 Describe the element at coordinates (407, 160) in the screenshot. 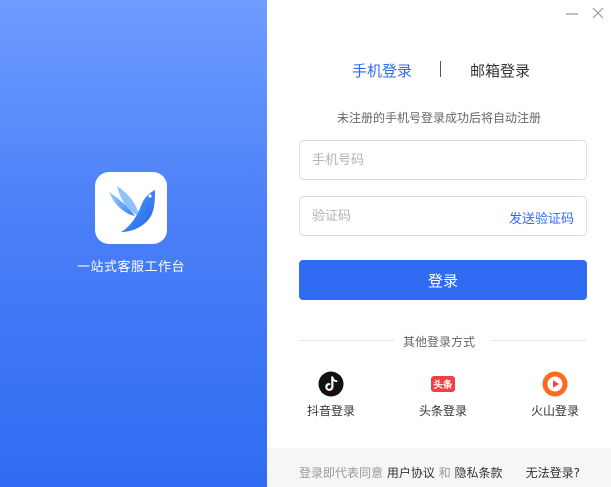

I see `phone-input` at that location.